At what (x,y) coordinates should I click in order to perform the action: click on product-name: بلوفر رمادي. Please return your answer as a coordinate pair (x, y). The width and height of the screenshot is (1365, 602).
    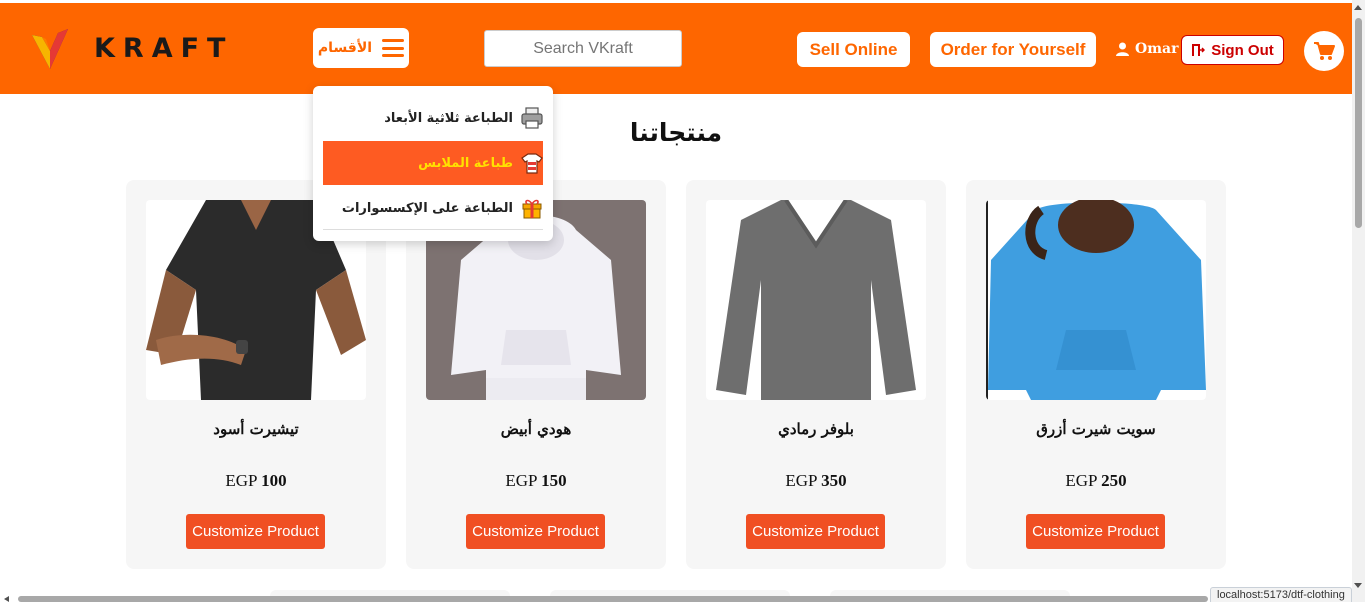
    Looking at the image, I should click on (816, 429).